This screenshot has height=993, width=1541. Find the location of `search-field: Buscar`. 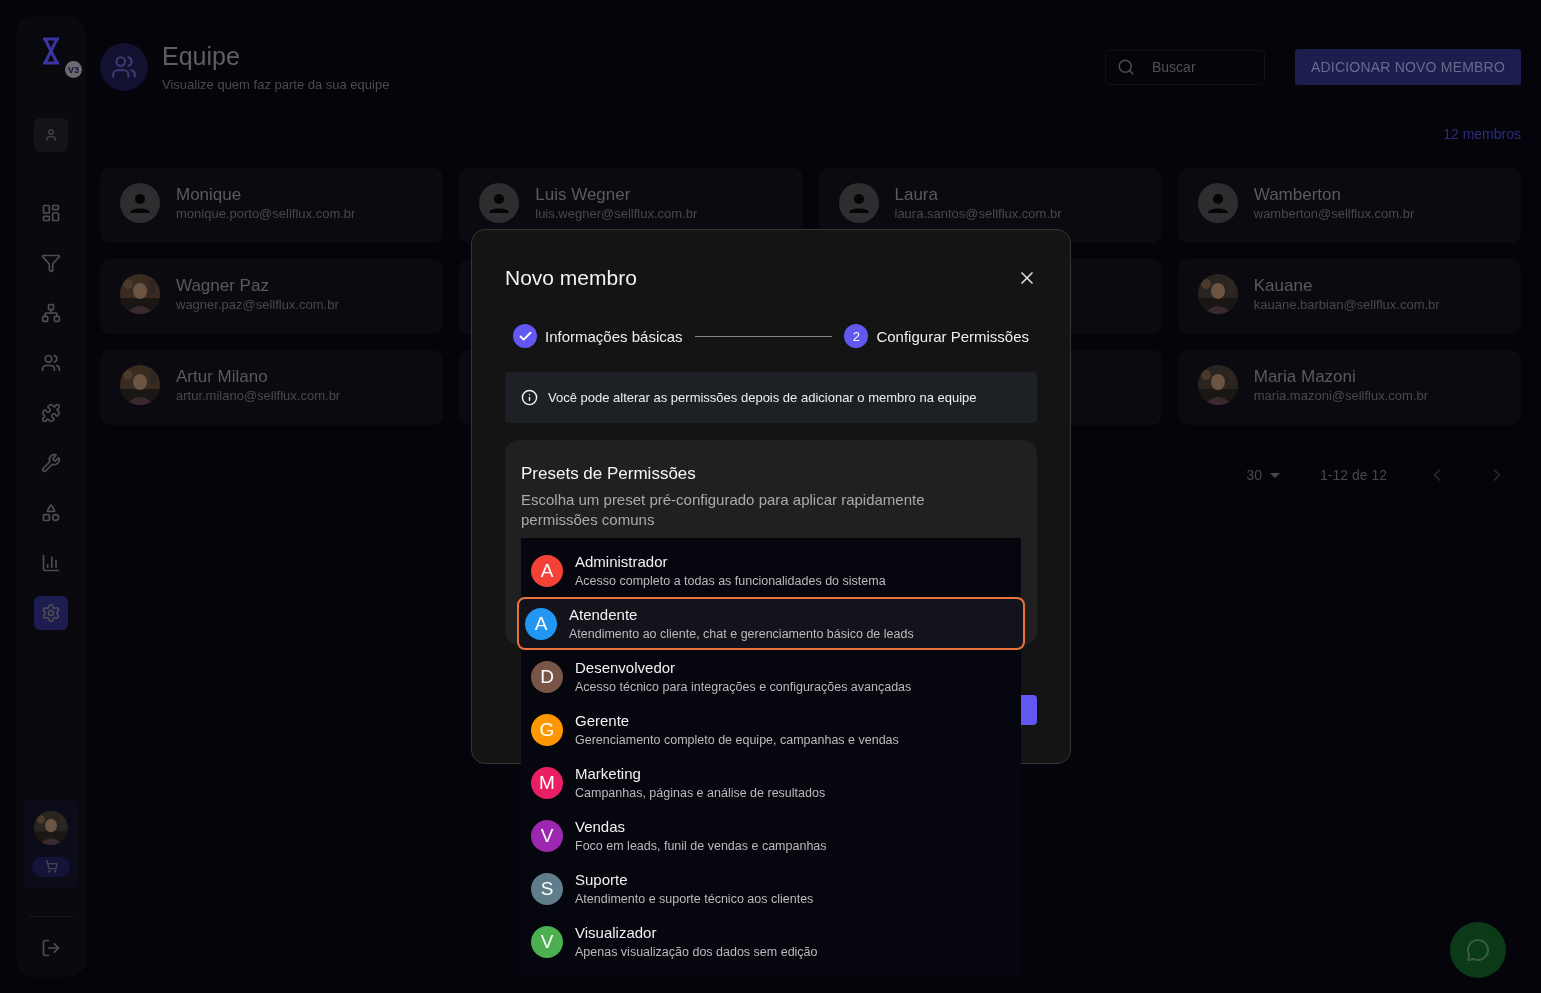

search-field: Buscar is located at coordinates (1185, 67).